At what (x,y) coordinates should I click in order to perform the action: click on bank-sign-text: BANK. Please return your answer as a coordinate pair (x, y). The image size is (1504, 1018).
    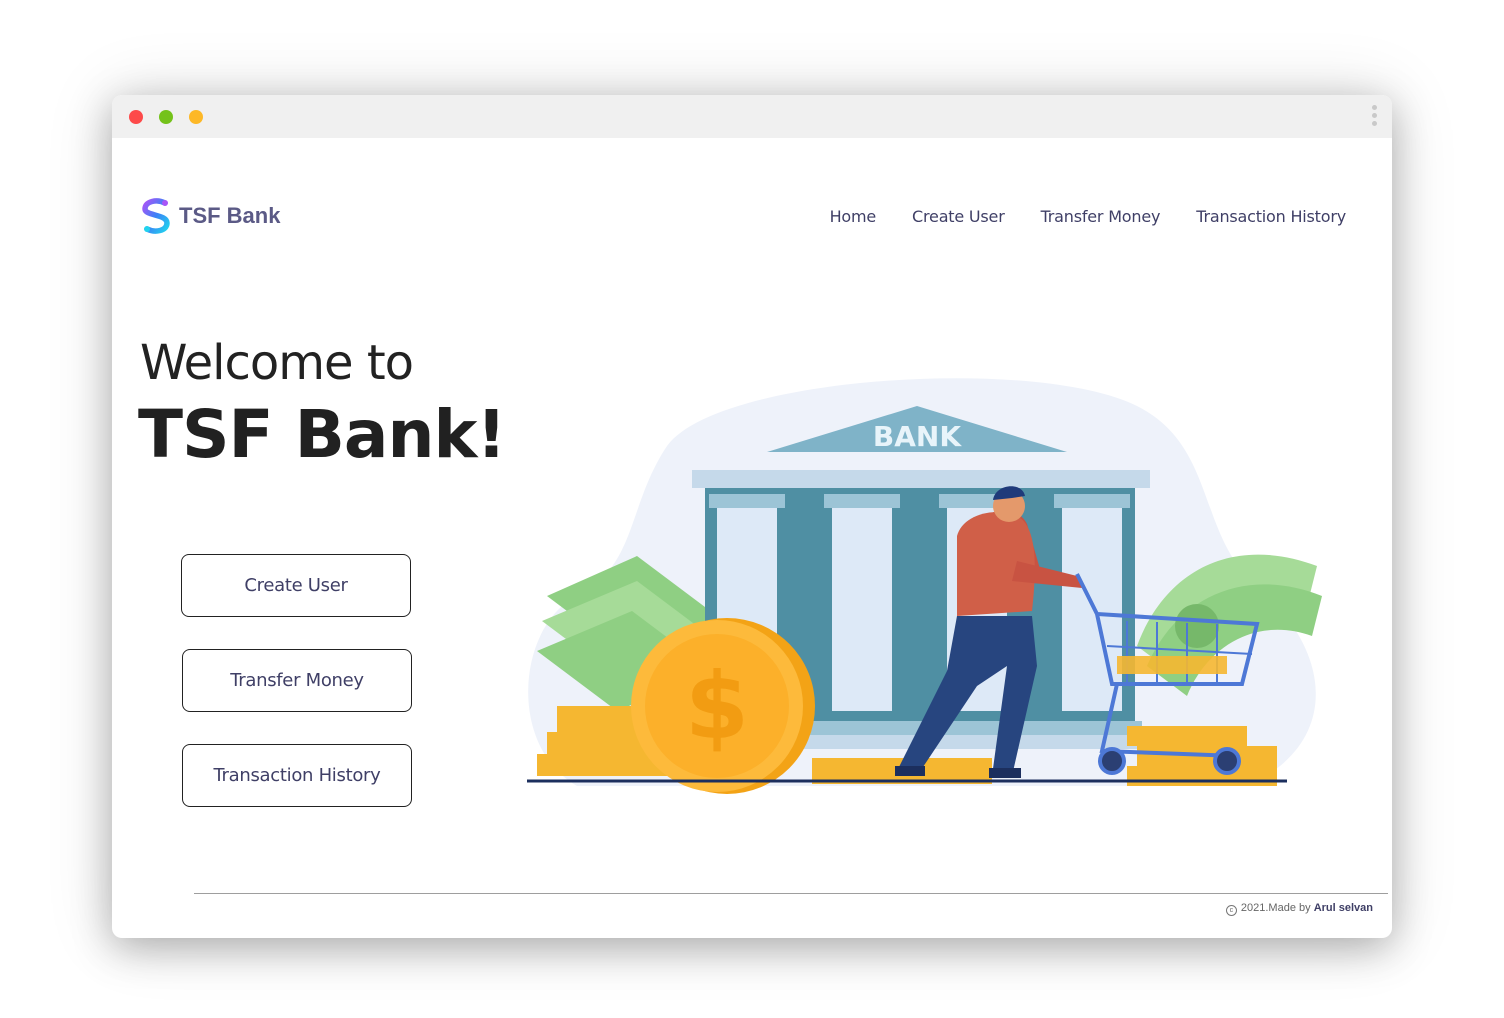
    Looking at the image, I should click on (917, 436).